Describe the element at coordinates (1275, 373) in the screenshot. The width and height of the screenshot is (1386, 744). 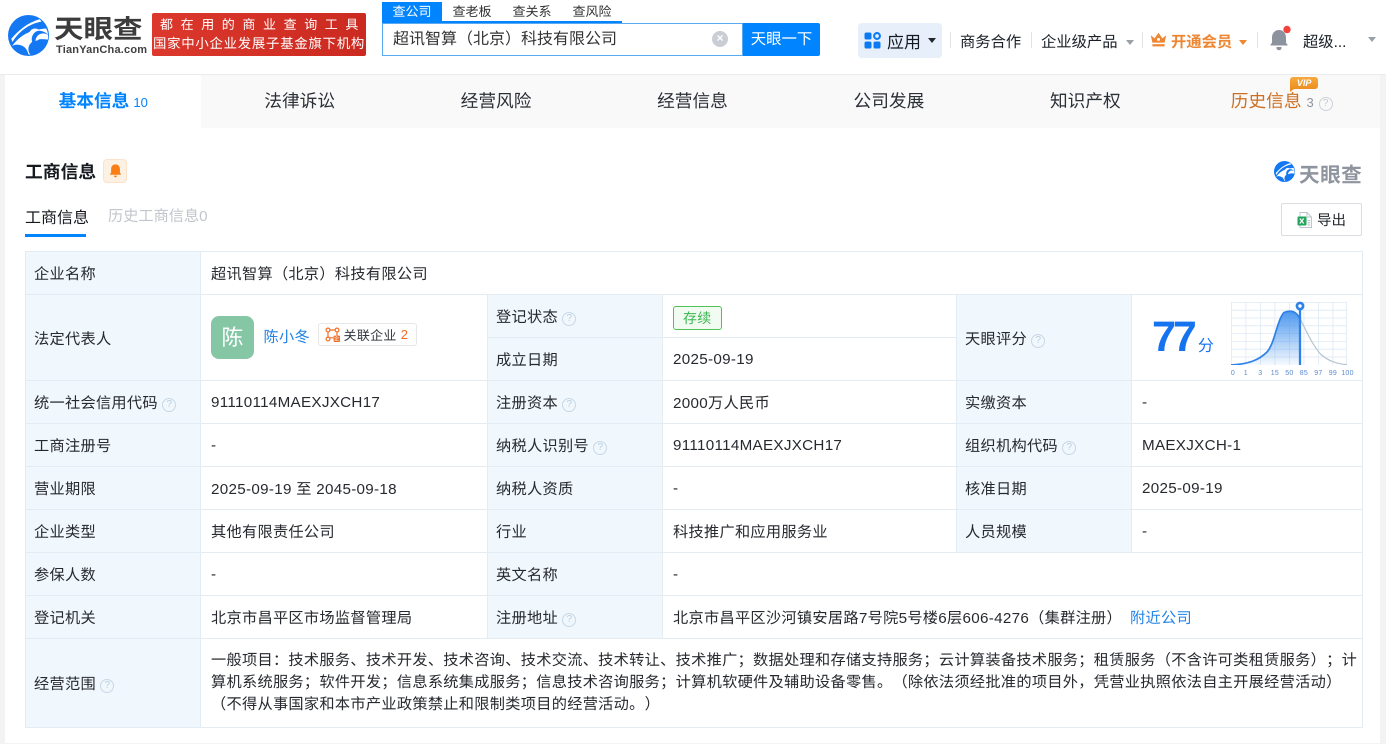
I see `svg-text: 15` at that location.